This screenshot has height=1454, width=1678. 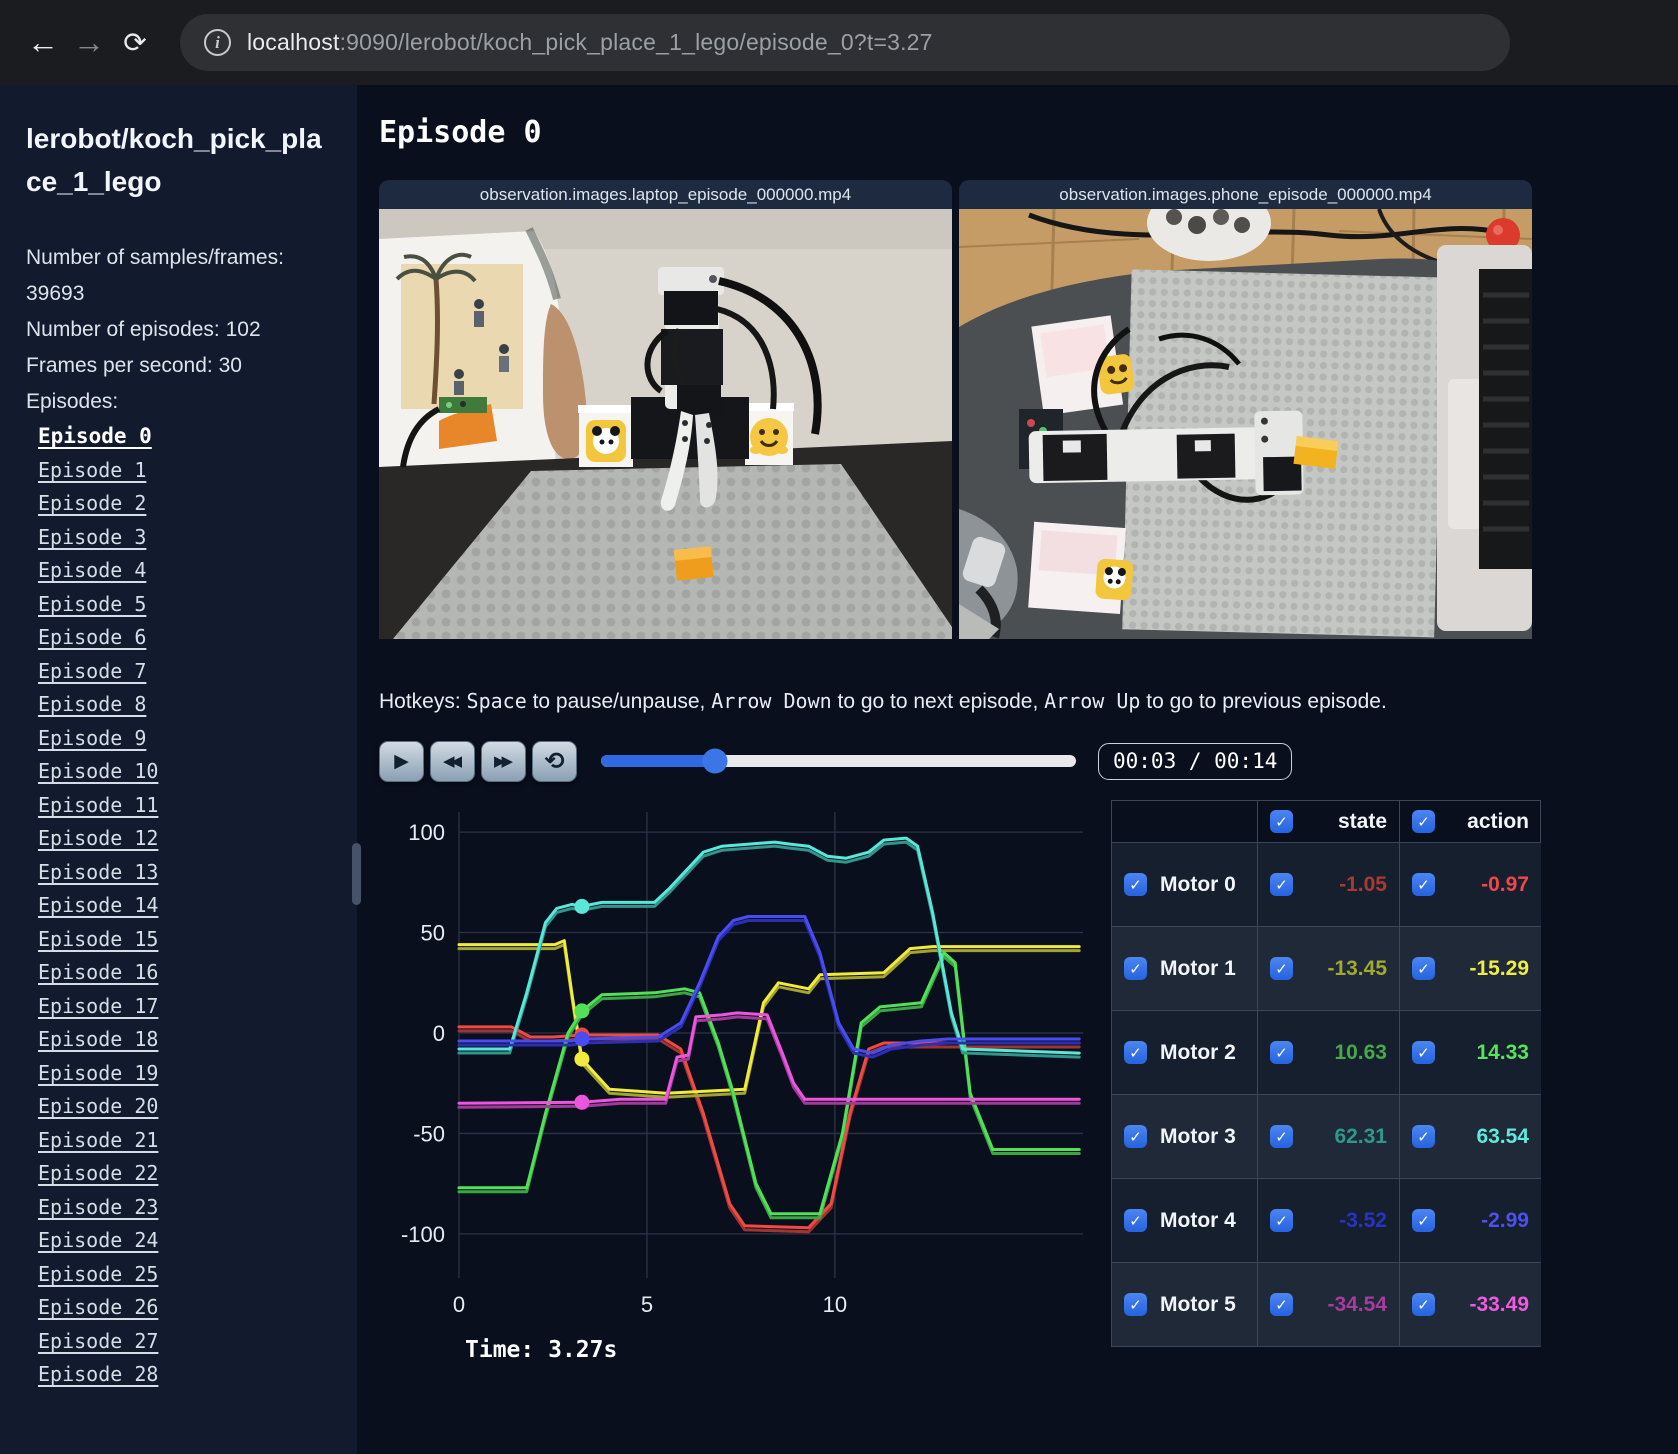 What do you see at coordinates (1423, 968) in the screenshot?
I see `motor-1-action-checkbox: ✓` at bounding box center [1423, 968].